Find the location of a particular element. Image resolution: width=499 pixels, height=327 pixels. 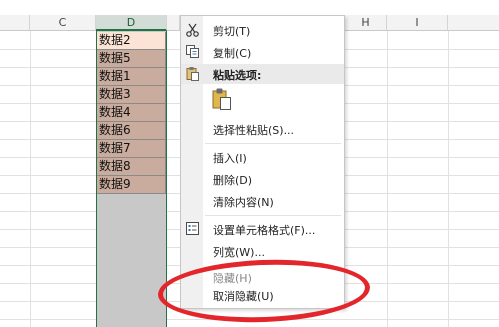

column-header-e is located at coordinates (173, 23).